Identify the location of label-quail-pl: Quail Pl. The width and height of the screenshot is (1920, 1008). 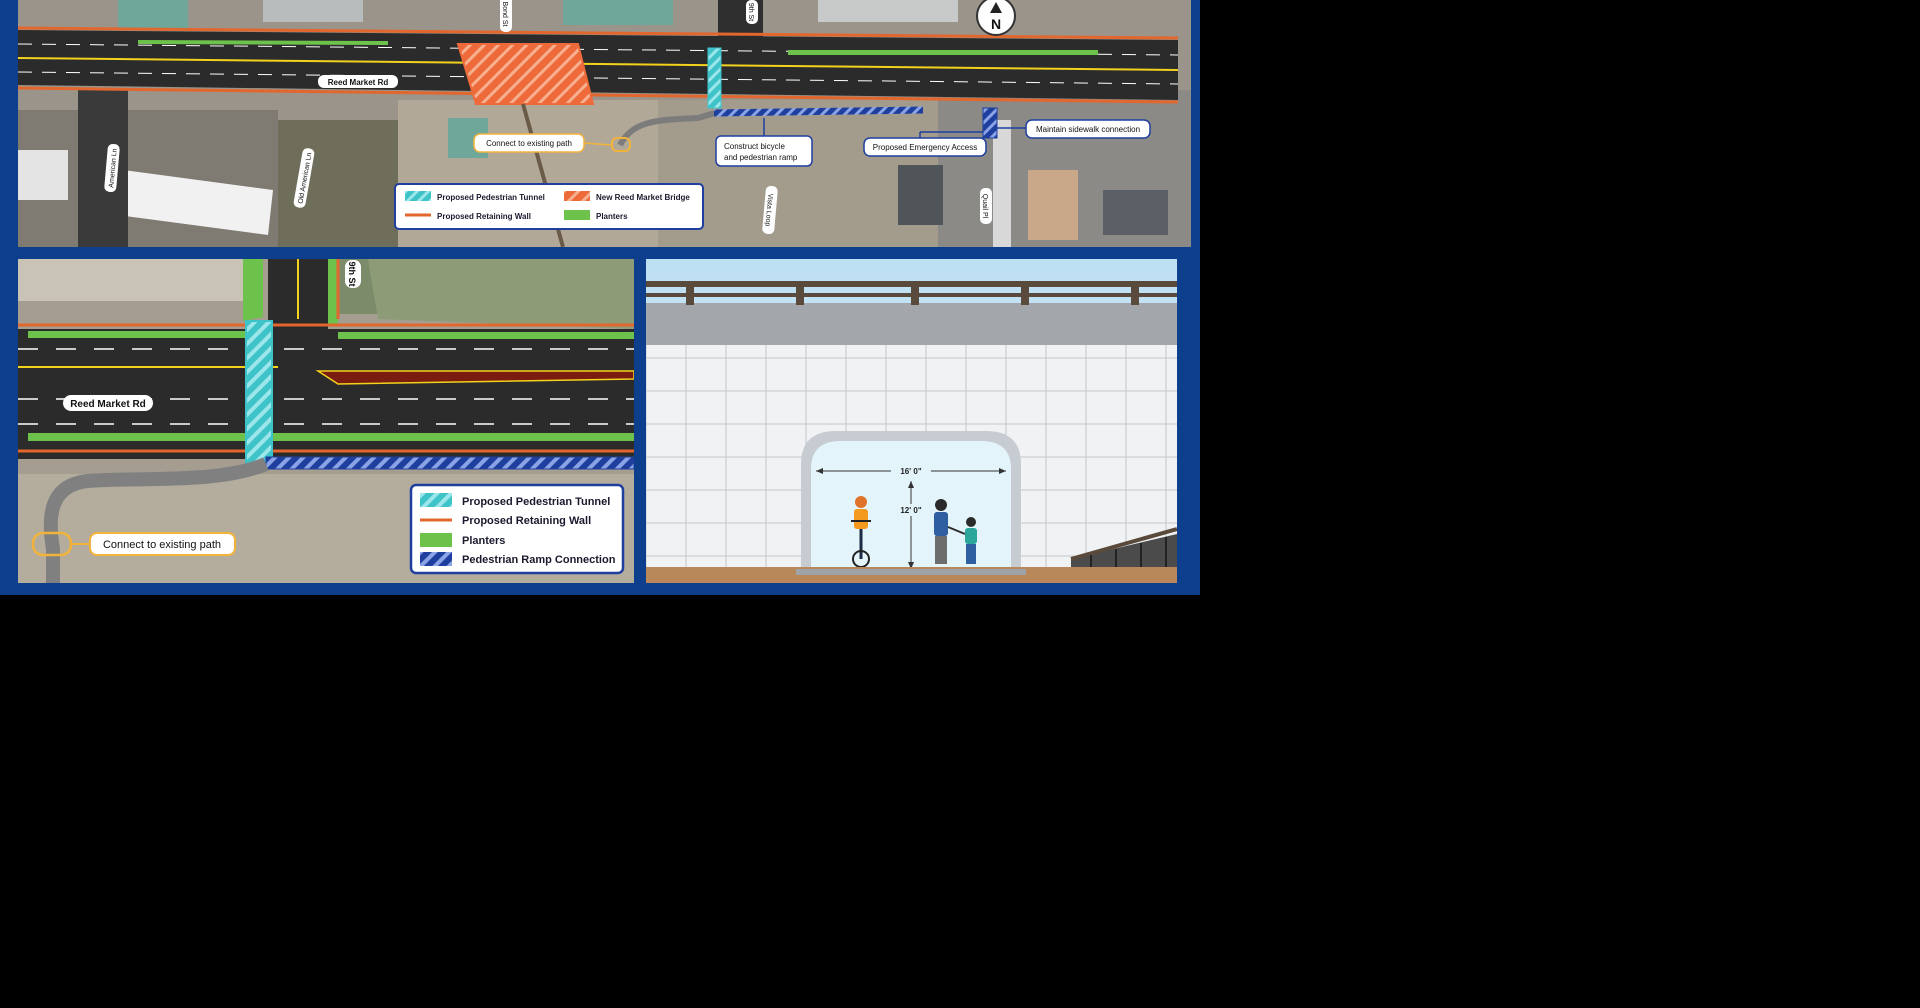
(986, 206).